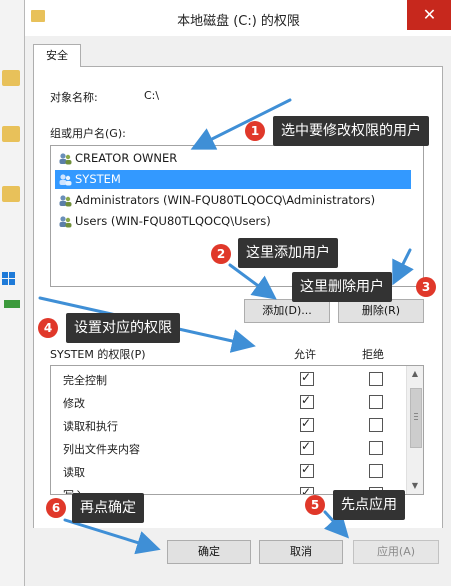 The image size is (451, 586). Describe the element at coordinates (415, 374) in the screenshot. I see `scroll-up-icon: ▲` at that location.